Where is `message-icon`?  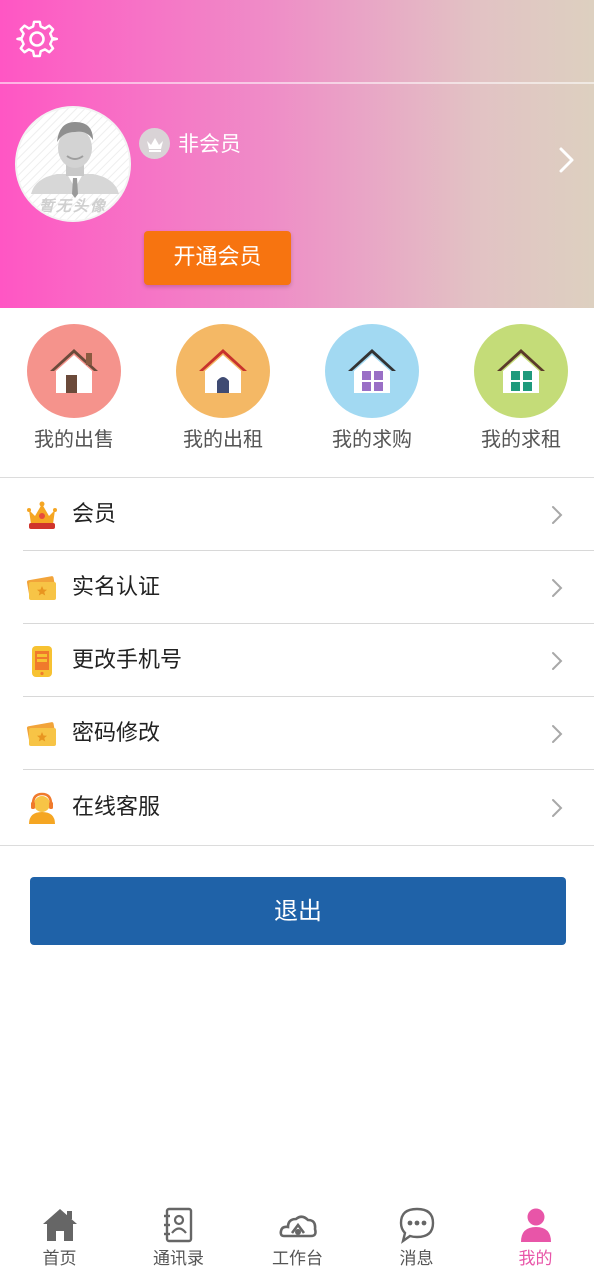
message-icon is located at coordinates (417, 1225).